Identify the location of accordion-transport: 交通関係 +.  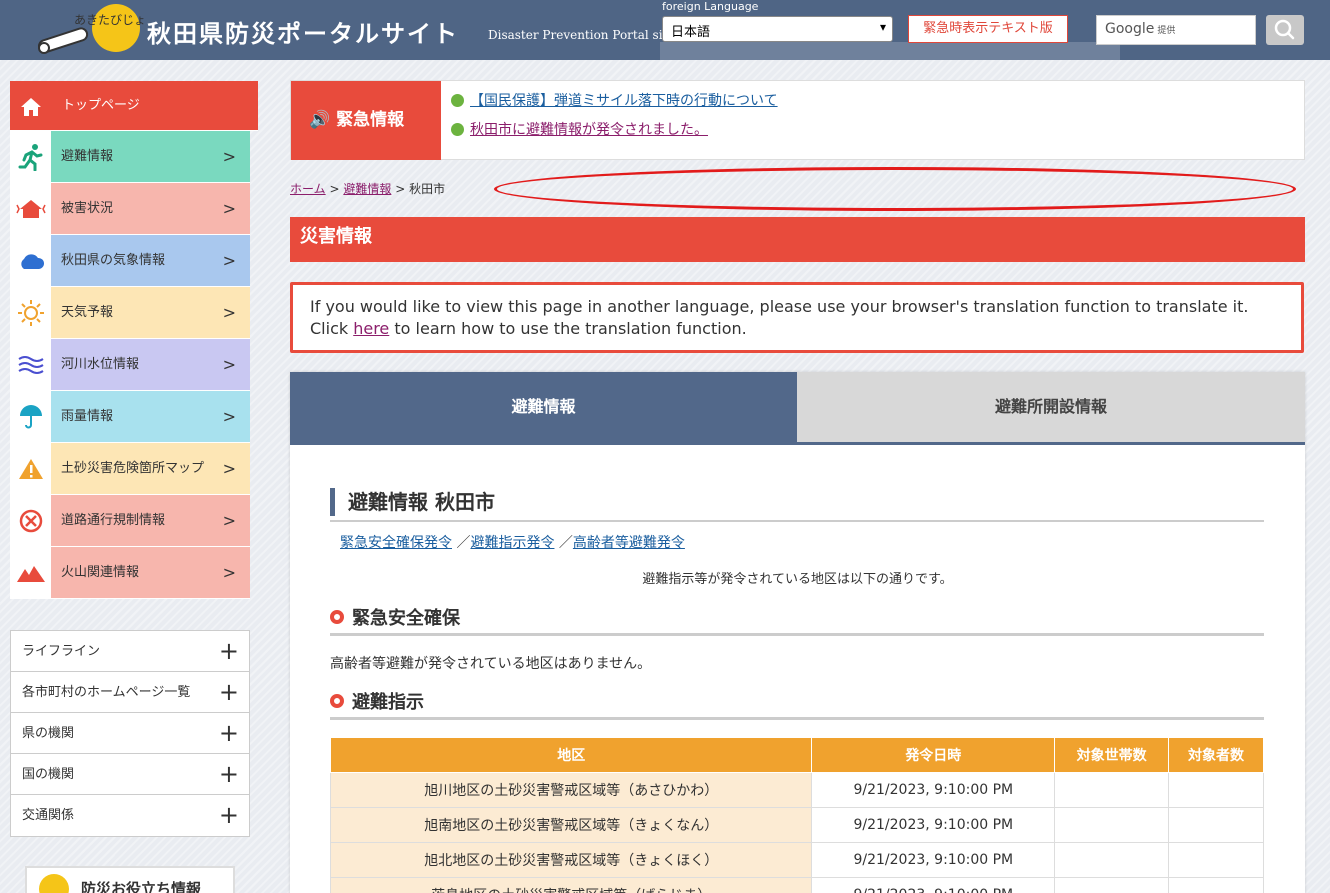
(130, 815).